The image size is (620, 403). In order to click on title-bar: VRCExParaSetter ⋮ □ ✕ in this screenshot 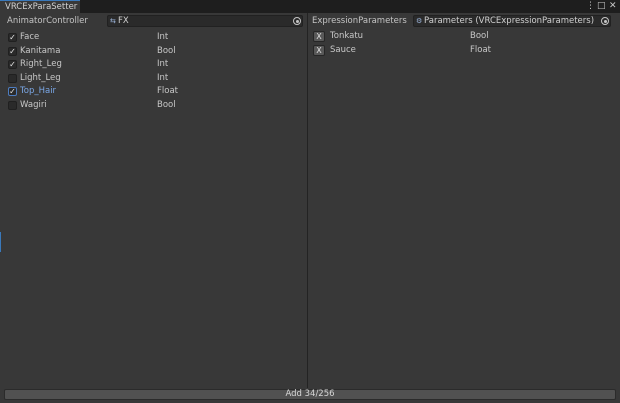, I will do `click(310, 6)`.